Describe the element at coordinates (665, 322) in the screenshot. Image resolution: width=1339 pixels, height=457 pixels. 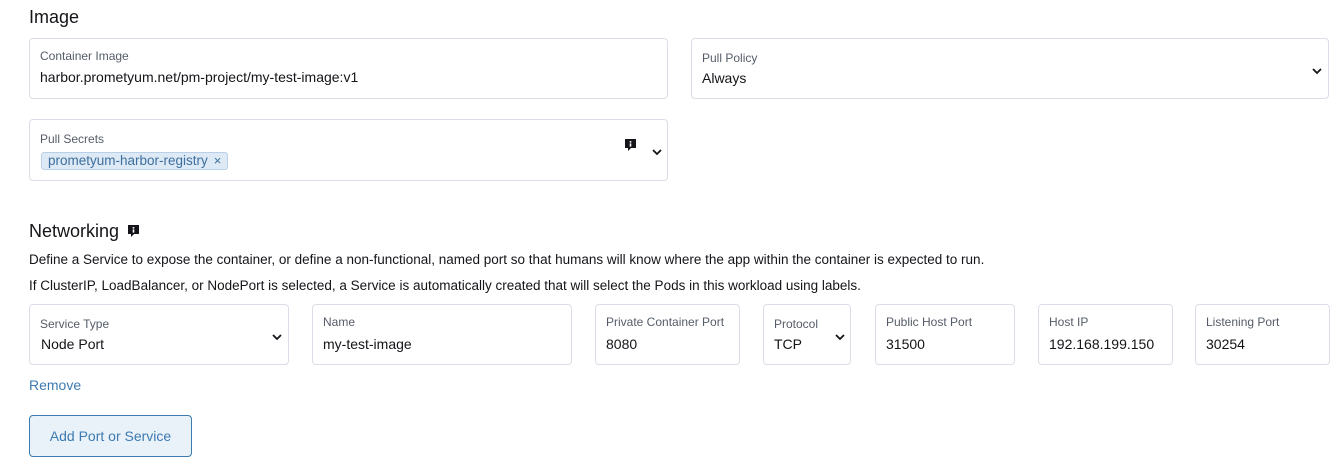
I see `private-container-port-label: Private Container Port` at that location.